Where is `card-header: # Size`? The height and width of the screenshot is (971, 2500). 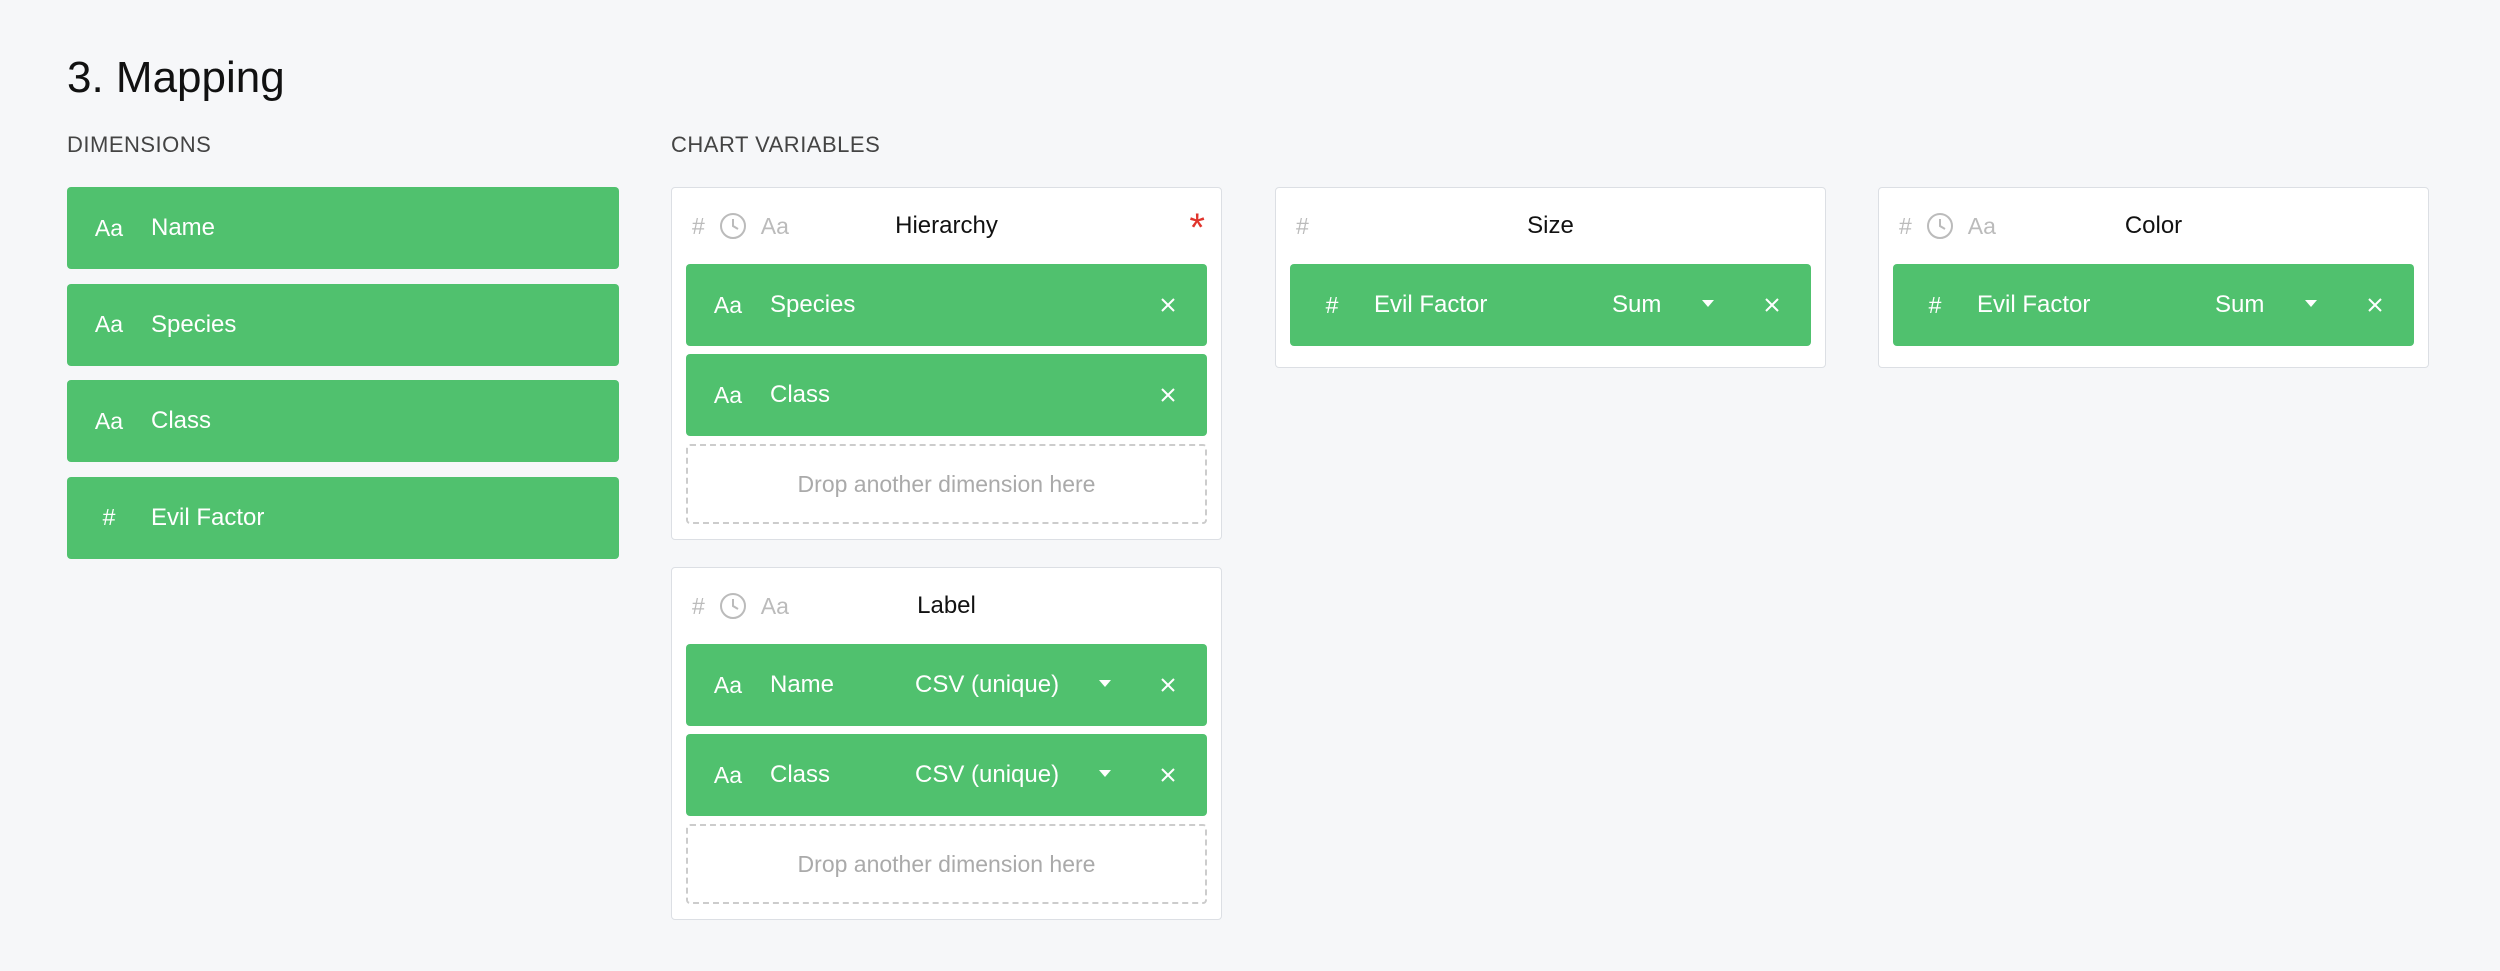 card-header: # Size is located at coordinates (1550, 226).